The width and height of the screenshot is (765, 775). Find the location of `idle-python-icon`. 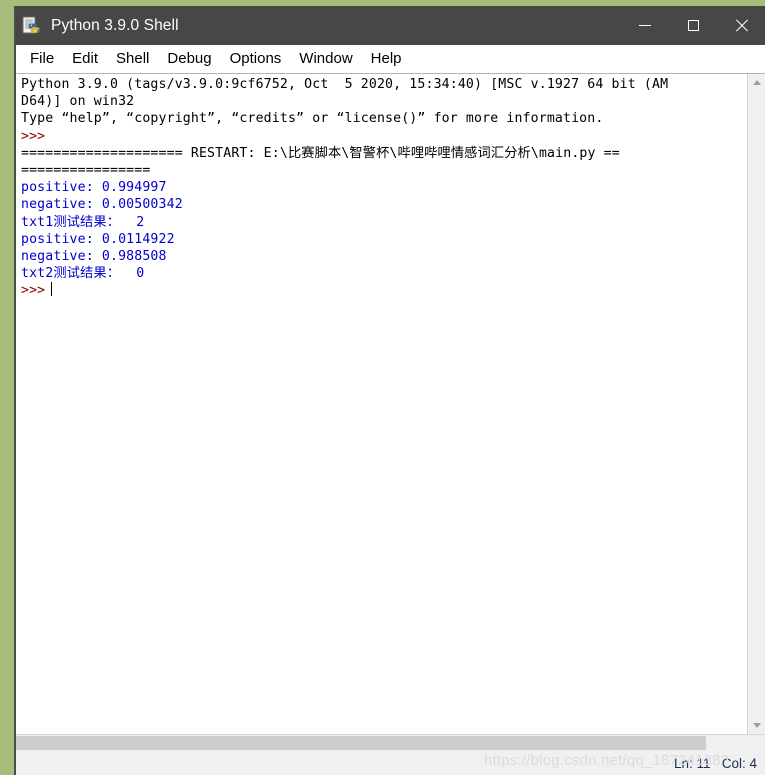

idle-python-icon is located at coordinates (32, 26).